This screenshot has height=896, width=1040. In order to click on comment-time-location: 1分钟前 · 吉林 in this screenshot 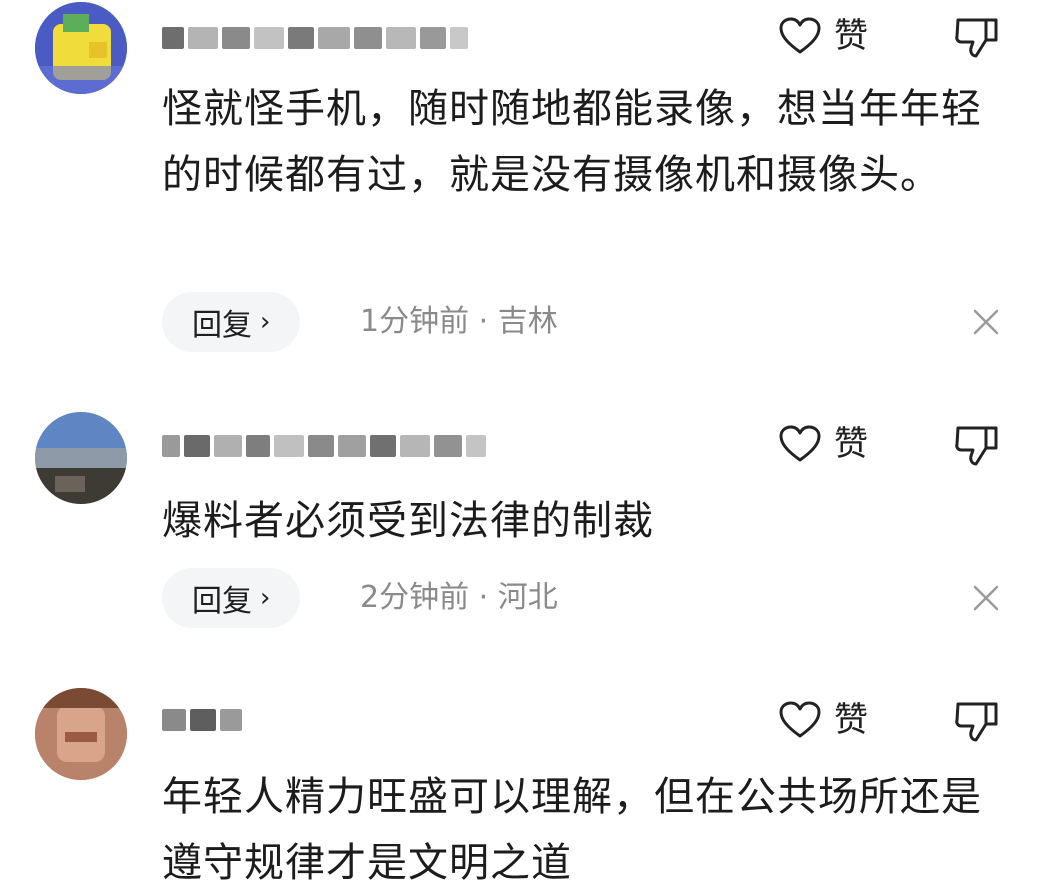, I will do `click(459, 321)`.